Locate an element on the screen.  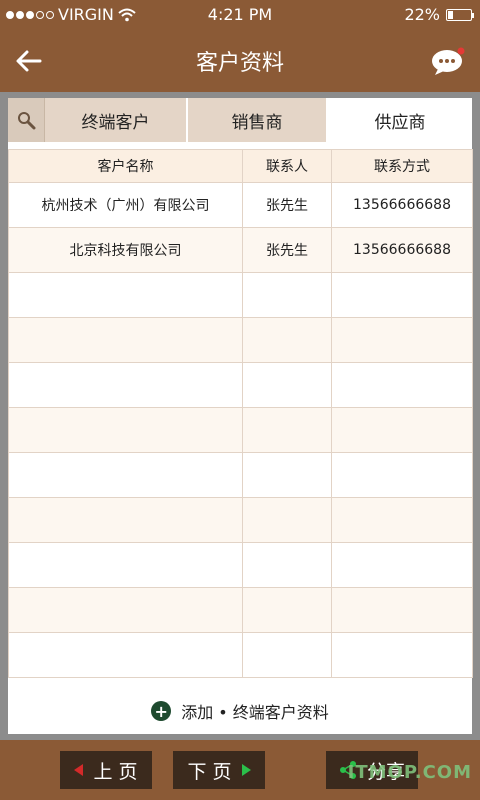
search-icon is located at coordinates (27, 121).